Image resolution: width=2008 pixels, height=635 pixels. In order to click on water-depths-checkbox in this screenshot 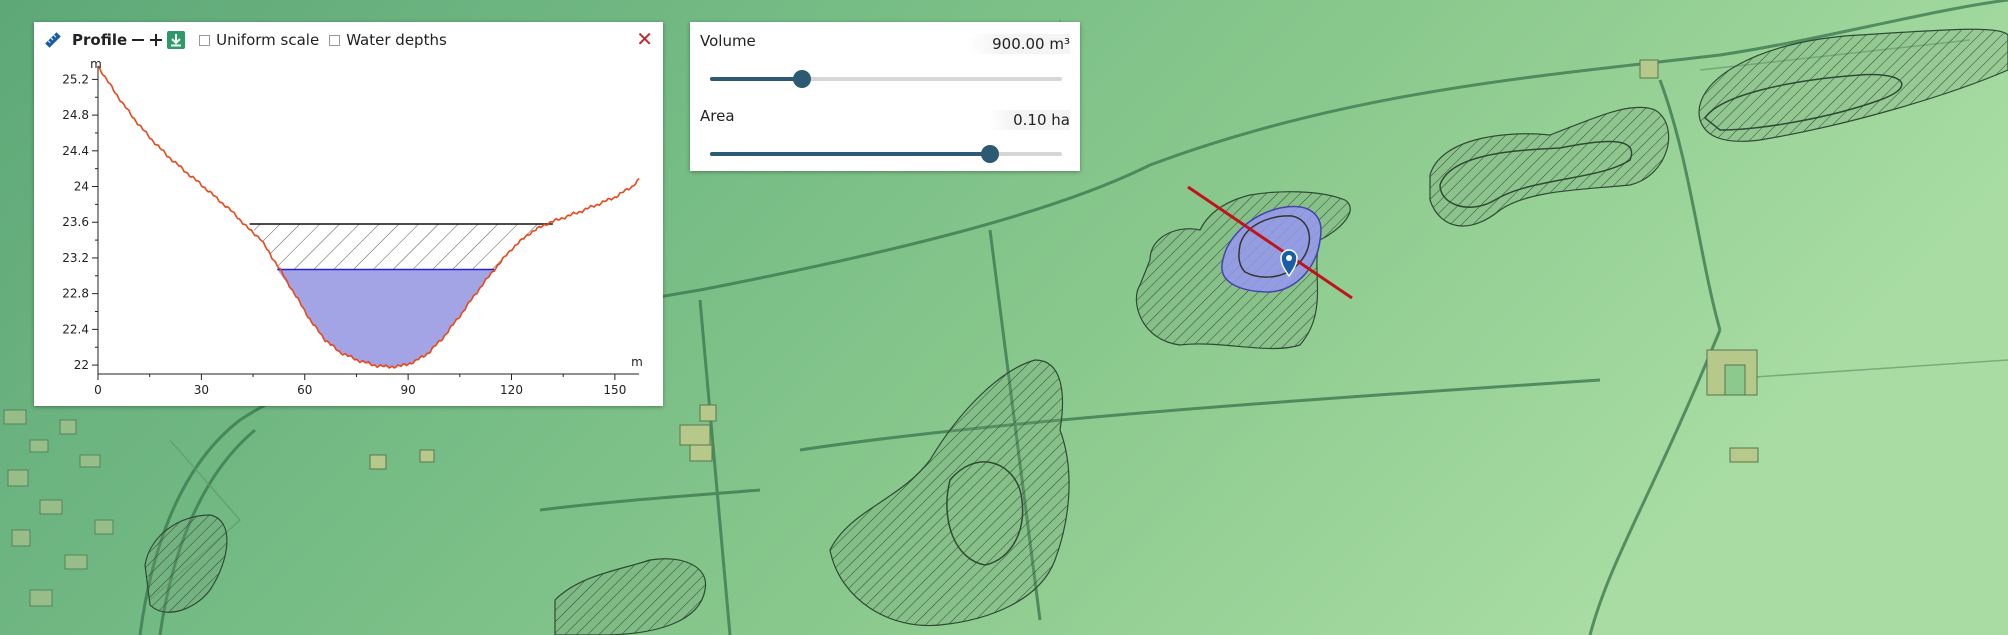, I will do `click(335, 40)`.